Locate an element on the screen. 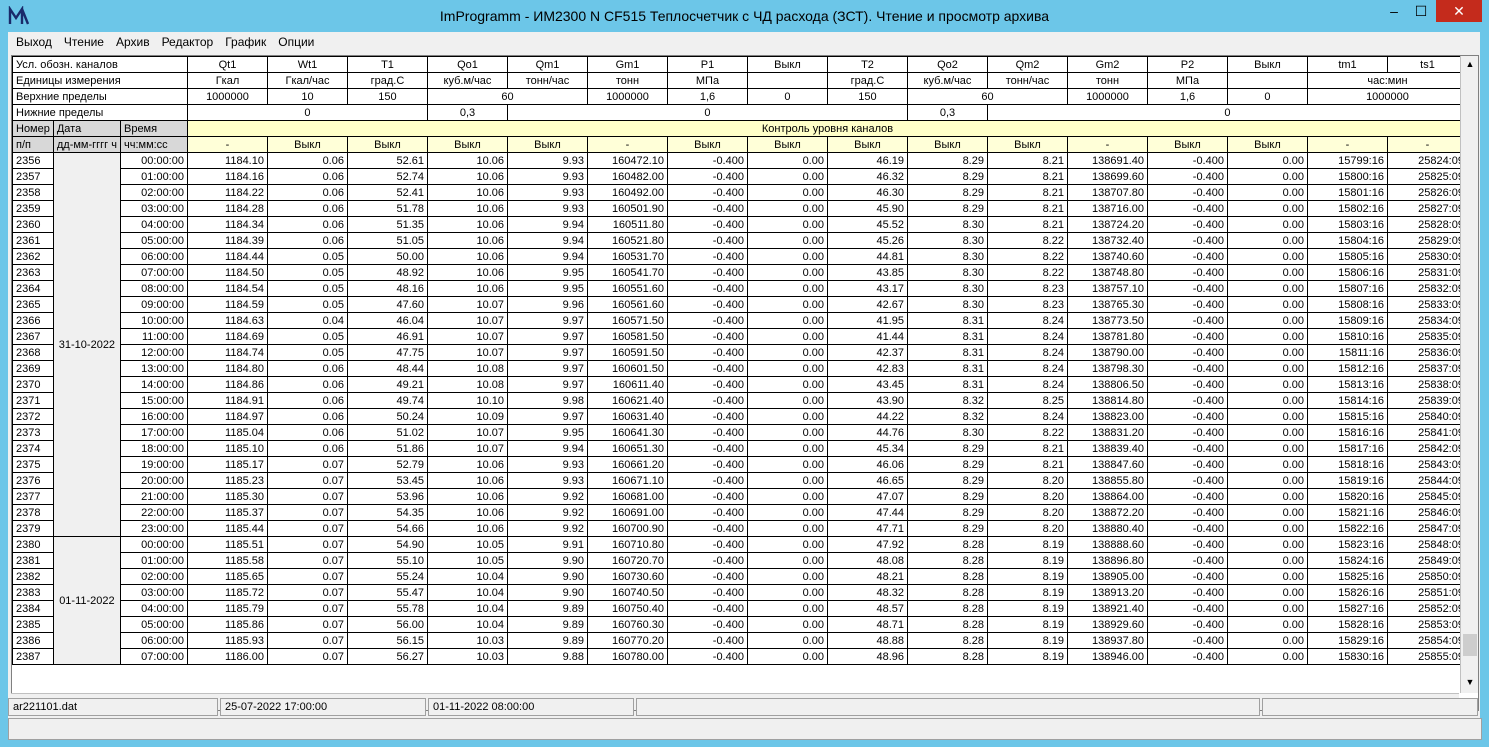  vertical-scrollbar: ▲ ▼ is located at coordinates (1469, 374).